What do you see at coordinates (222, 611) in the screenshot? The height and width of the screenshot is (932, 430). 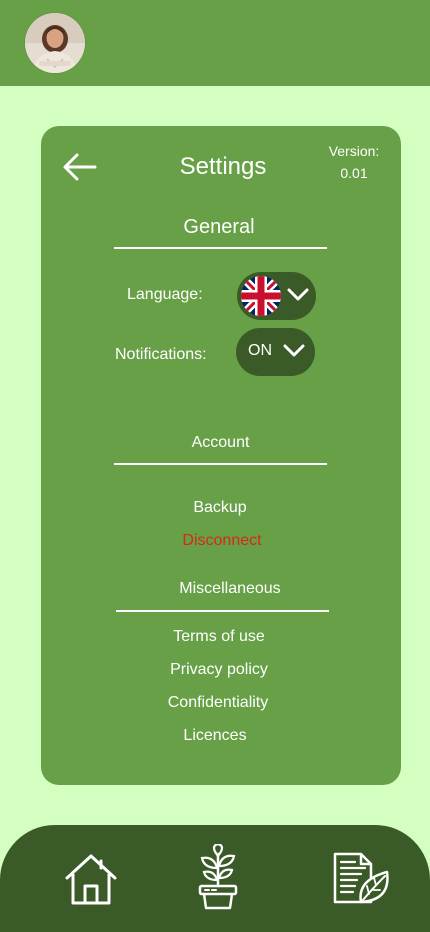 I see `misc-divider` at bounding box center [222, 611].